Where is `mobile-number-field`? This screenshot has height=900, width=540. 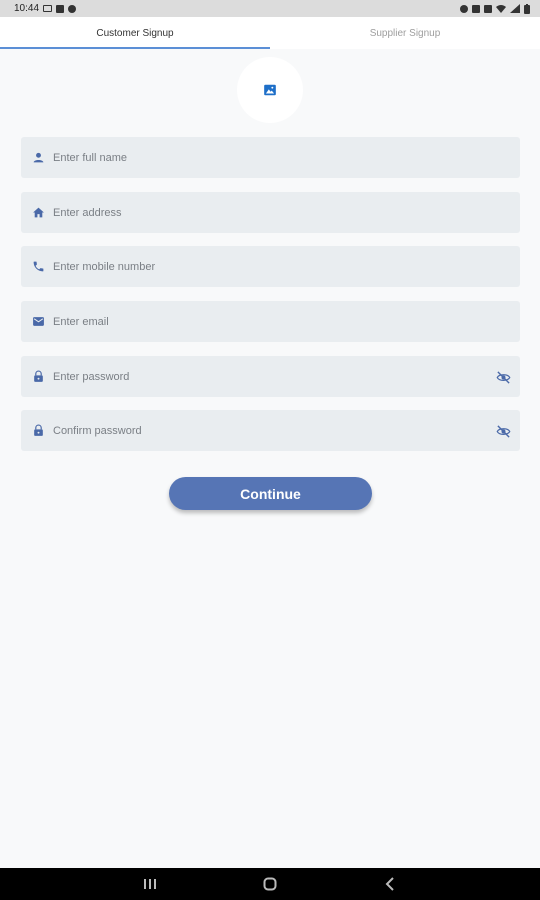 mobile-number-field is located at coordinates (270, 266).